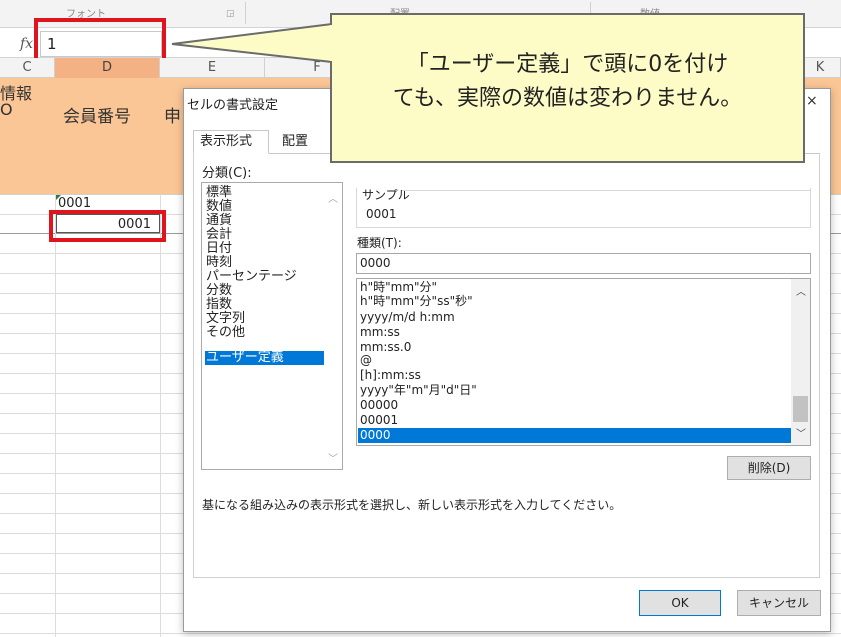 The width and height of the screenshot is (841, 637). Describe the element at coordinates (575, 332) in the screenshot. I see `format-item: mm:ss` at that location.